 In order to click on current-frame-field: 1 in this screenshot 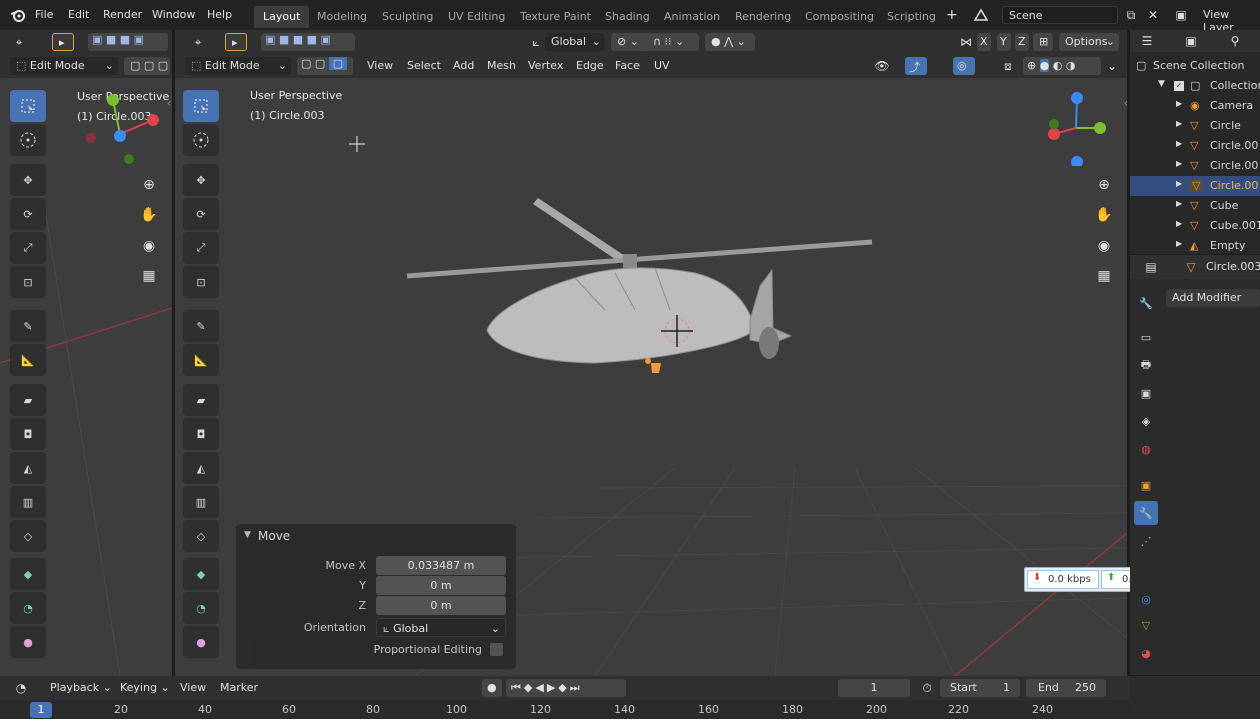, I will do `click(874, 688)`.